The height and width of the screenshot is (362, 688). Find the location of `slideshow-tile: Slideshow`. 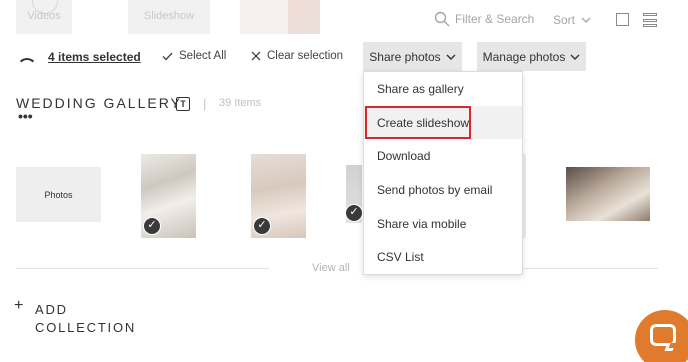

slideshow-tile: Slideshow is located at coordinates (169, 17).